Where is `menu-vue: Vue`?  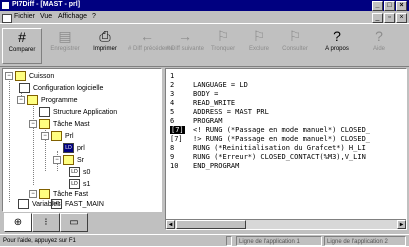 menu-vue: Vue is located at coordinates (46, 16).